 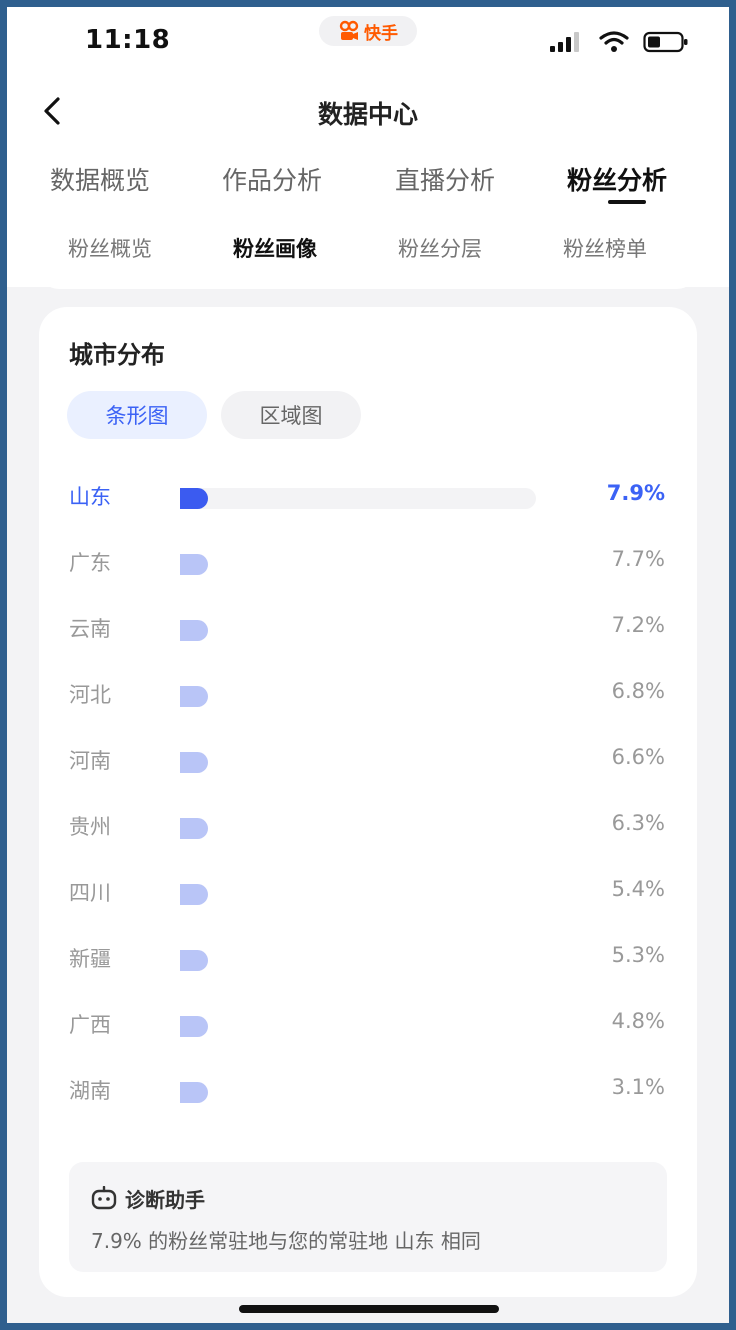 I want to click on city-row: 广东 7.7%, so click(x=368, y=566).